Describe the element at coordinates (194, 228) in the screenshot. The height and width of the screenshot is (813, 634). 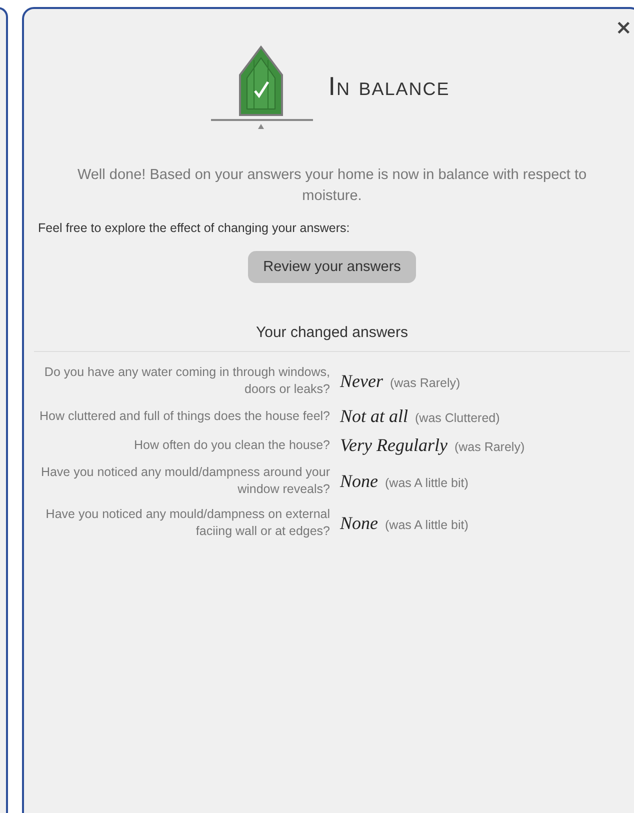
I see `prompt-text: Feel free to explore the effect of changing your answers:` at that location.